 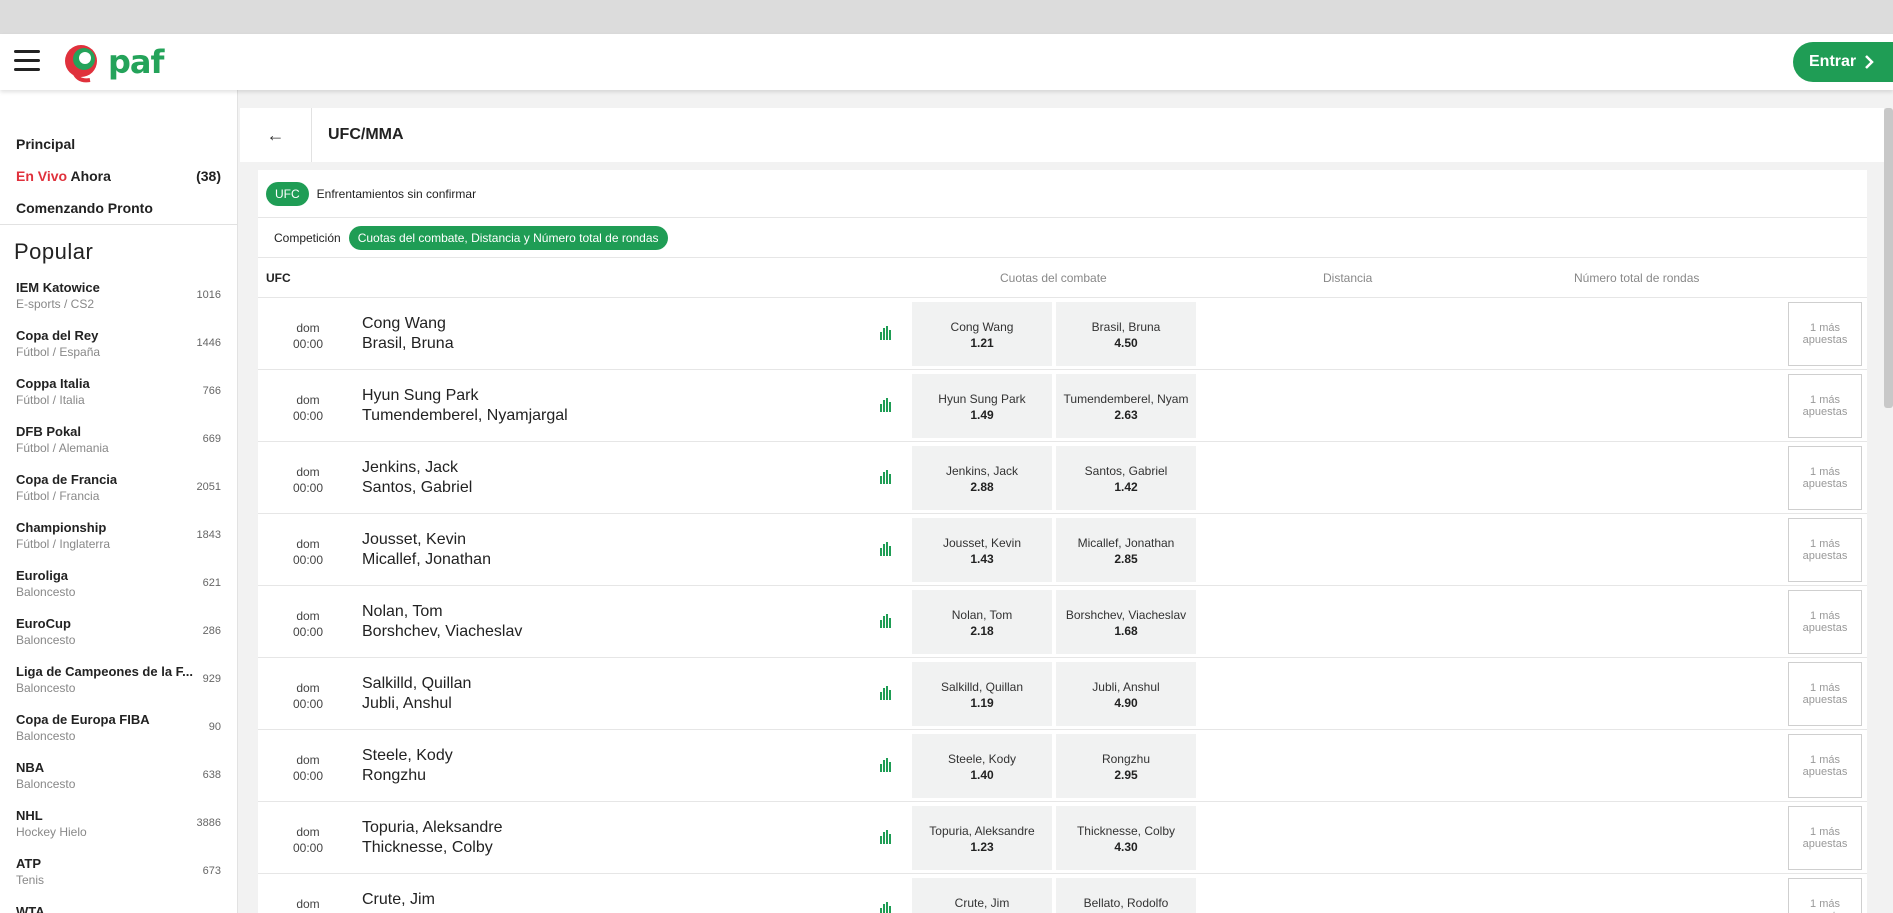 What do you see at coordinates (1126, 687) in the screenshot?
I see `odds-outcome-name: Jubli, Anshul` at bounding box center [1126, 687].